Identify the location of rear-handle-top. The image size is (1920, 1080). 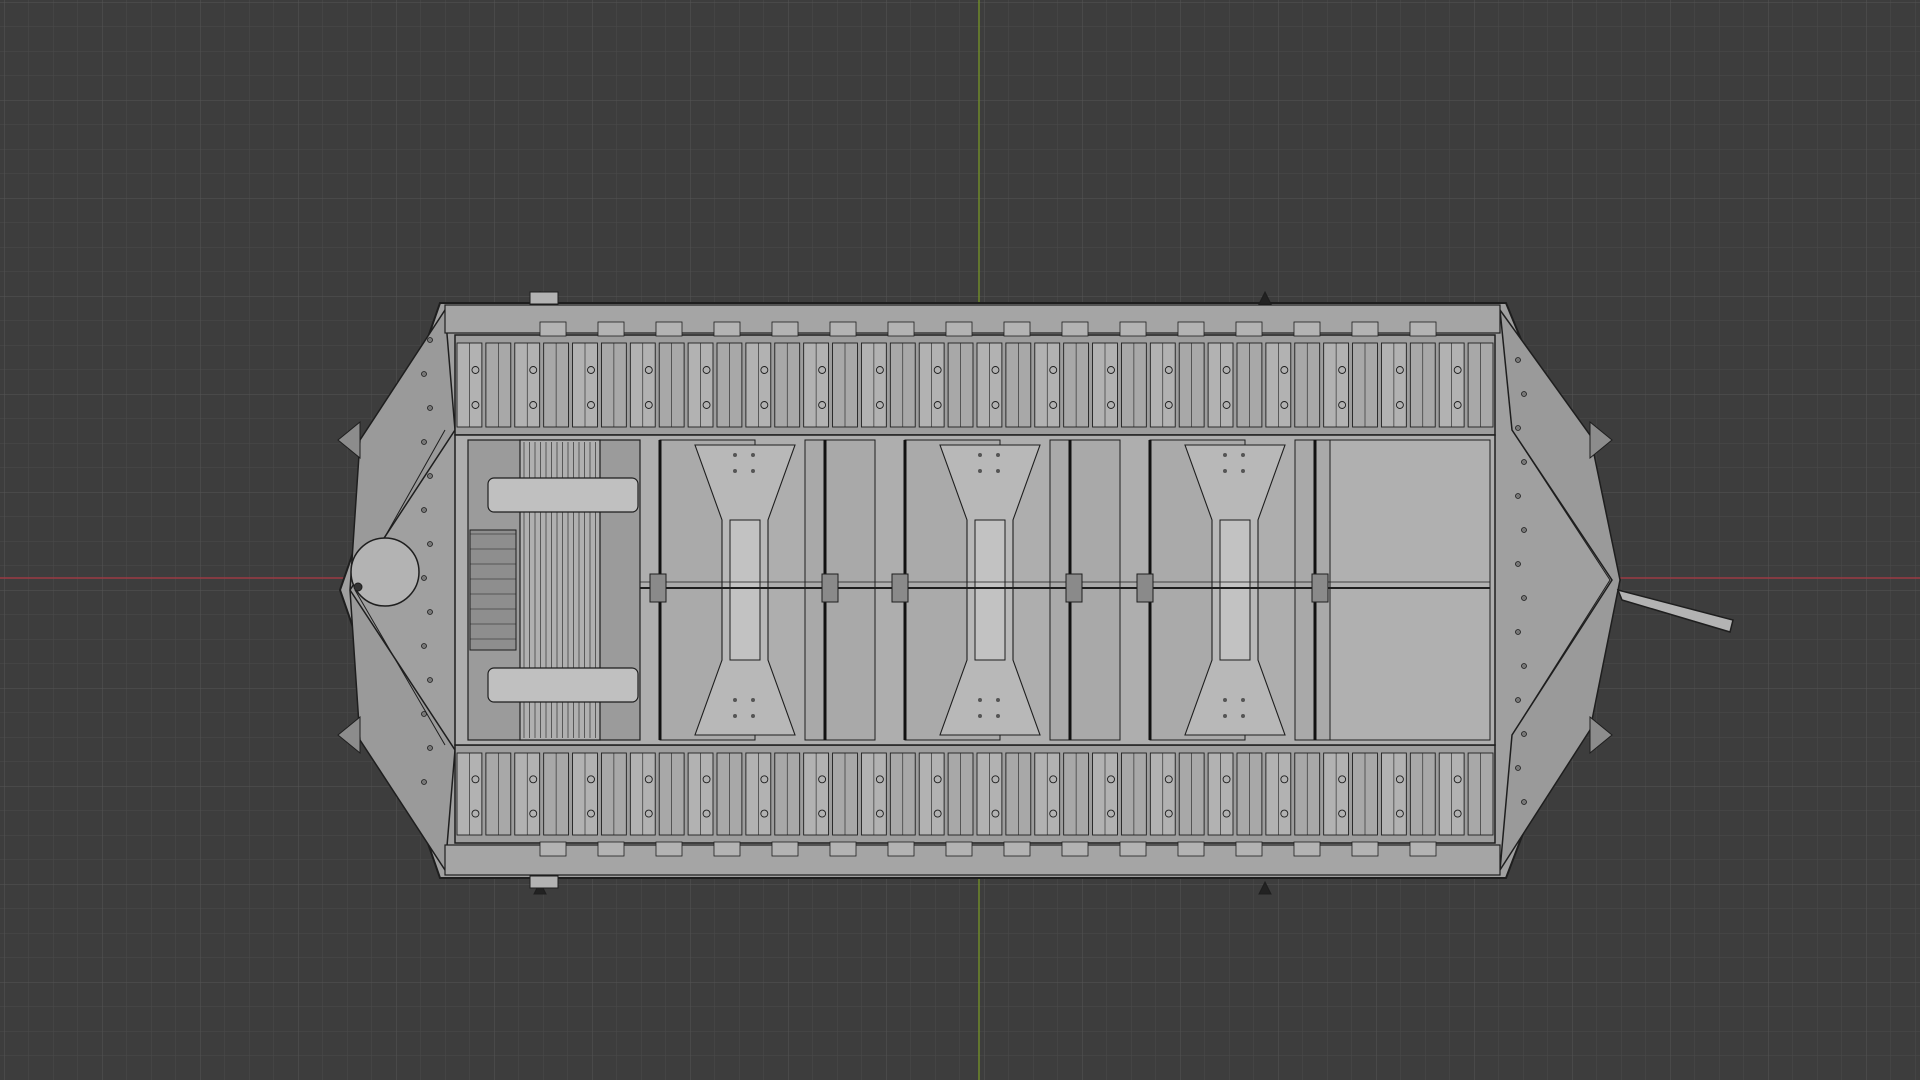
(544, 298).